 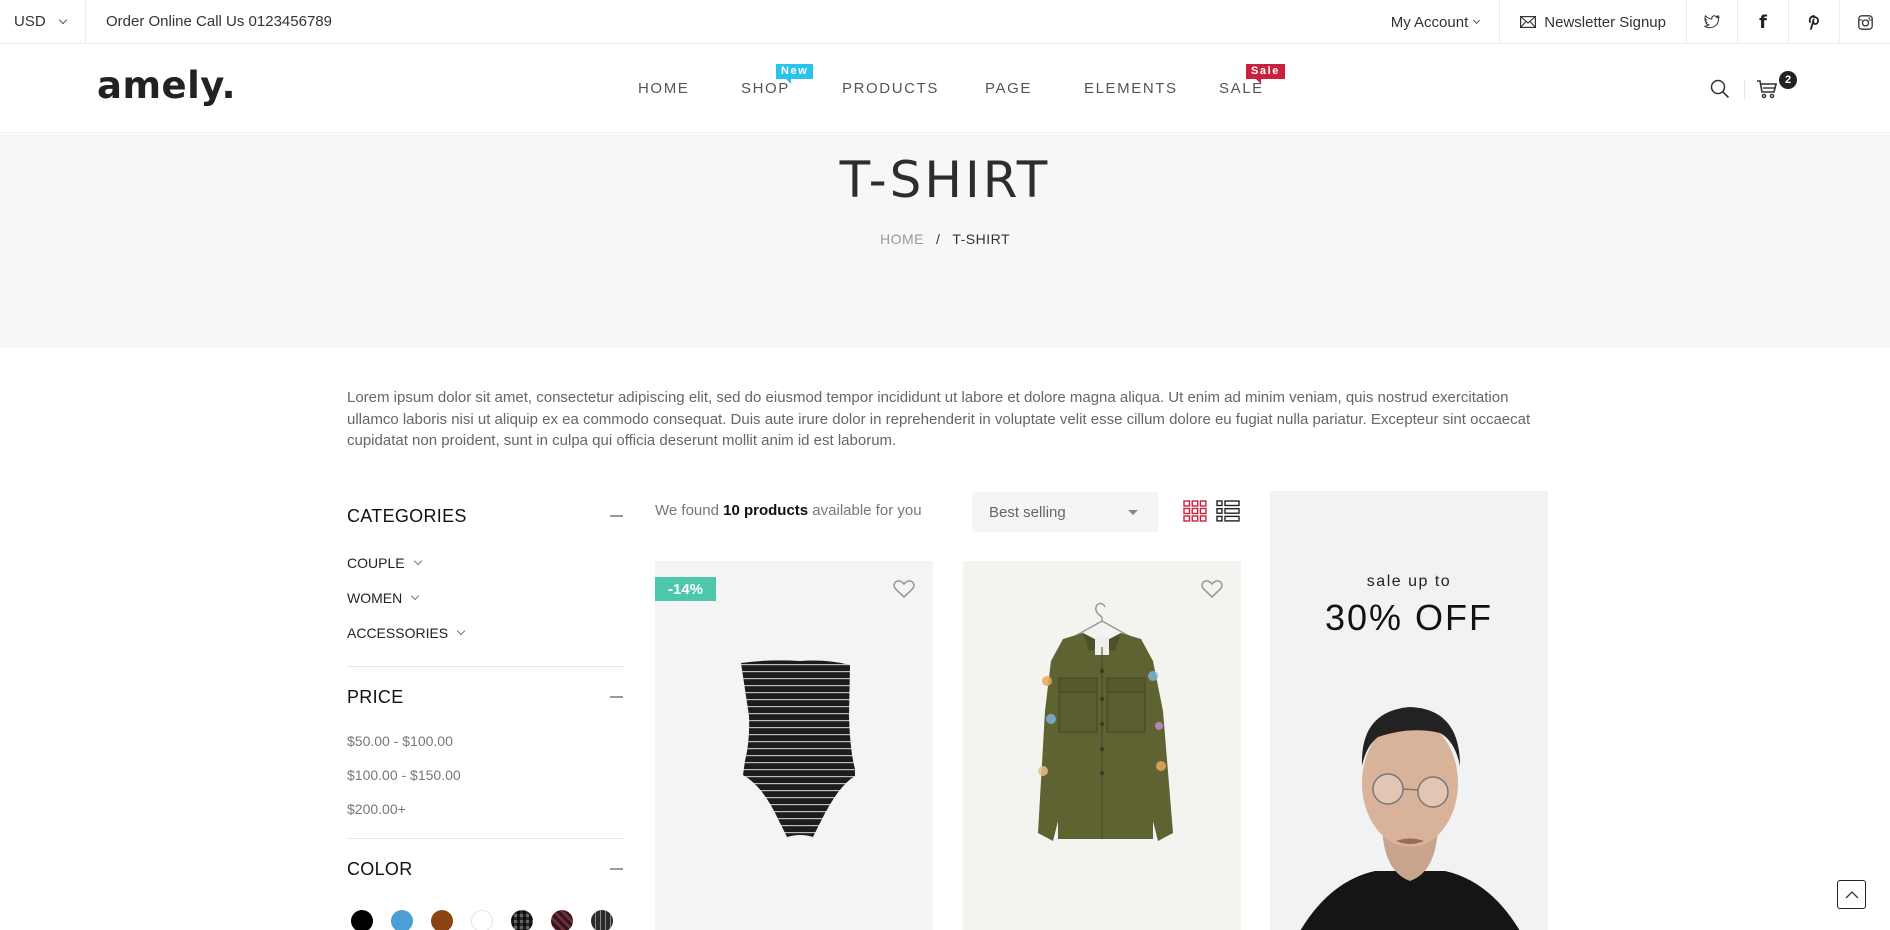 I want to click on nav-elements-label: ELEMENTS, so click(x=1131, y=88).